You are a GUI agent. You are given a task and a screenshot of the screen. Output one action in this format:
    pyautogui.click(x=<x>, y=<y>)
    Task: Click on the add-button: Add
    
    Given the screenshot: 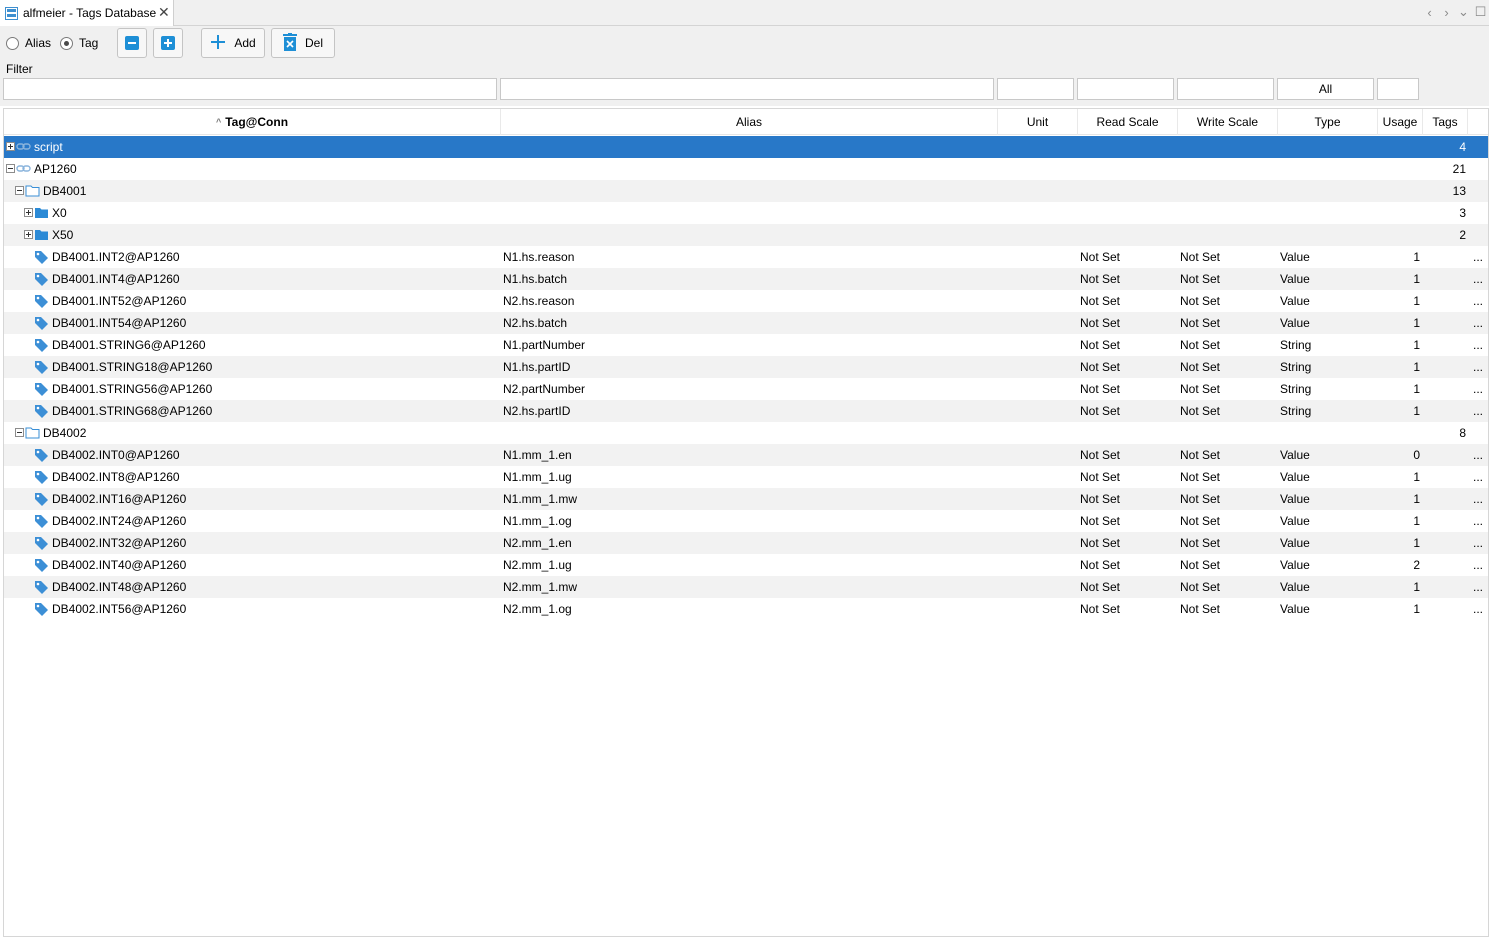 What is the action you would take?
    pyautogui.click(x=233, y=43)
    